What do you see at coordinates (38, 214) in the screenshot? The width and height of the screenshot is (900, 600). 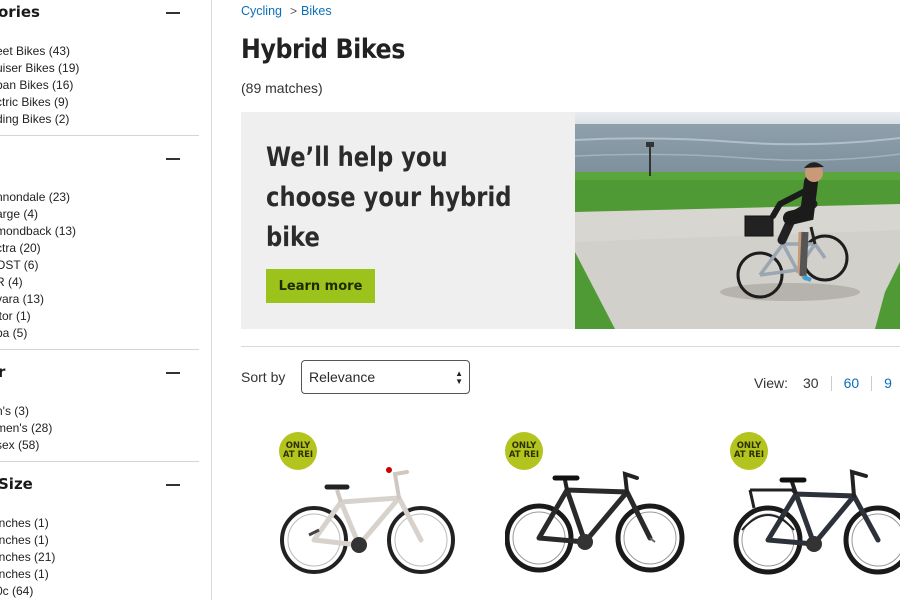 I see `facet-option: arge (4)` at bounding box center [38, 214].